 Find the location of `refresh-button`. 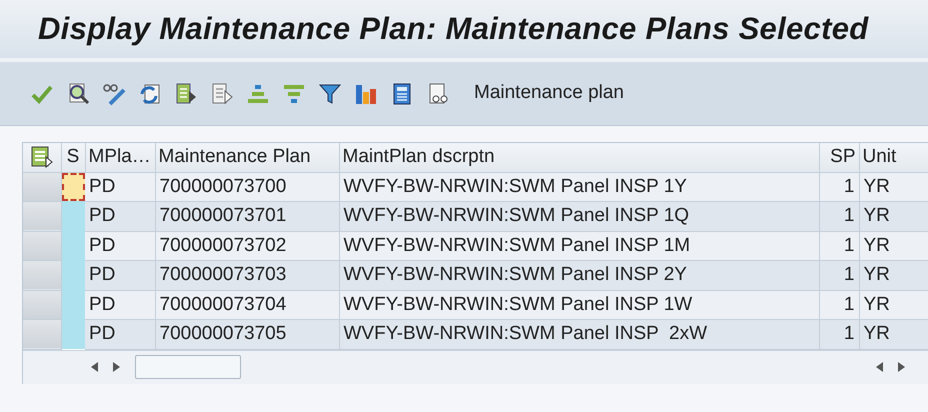

refresh-button is located at coordinates (150, 94).